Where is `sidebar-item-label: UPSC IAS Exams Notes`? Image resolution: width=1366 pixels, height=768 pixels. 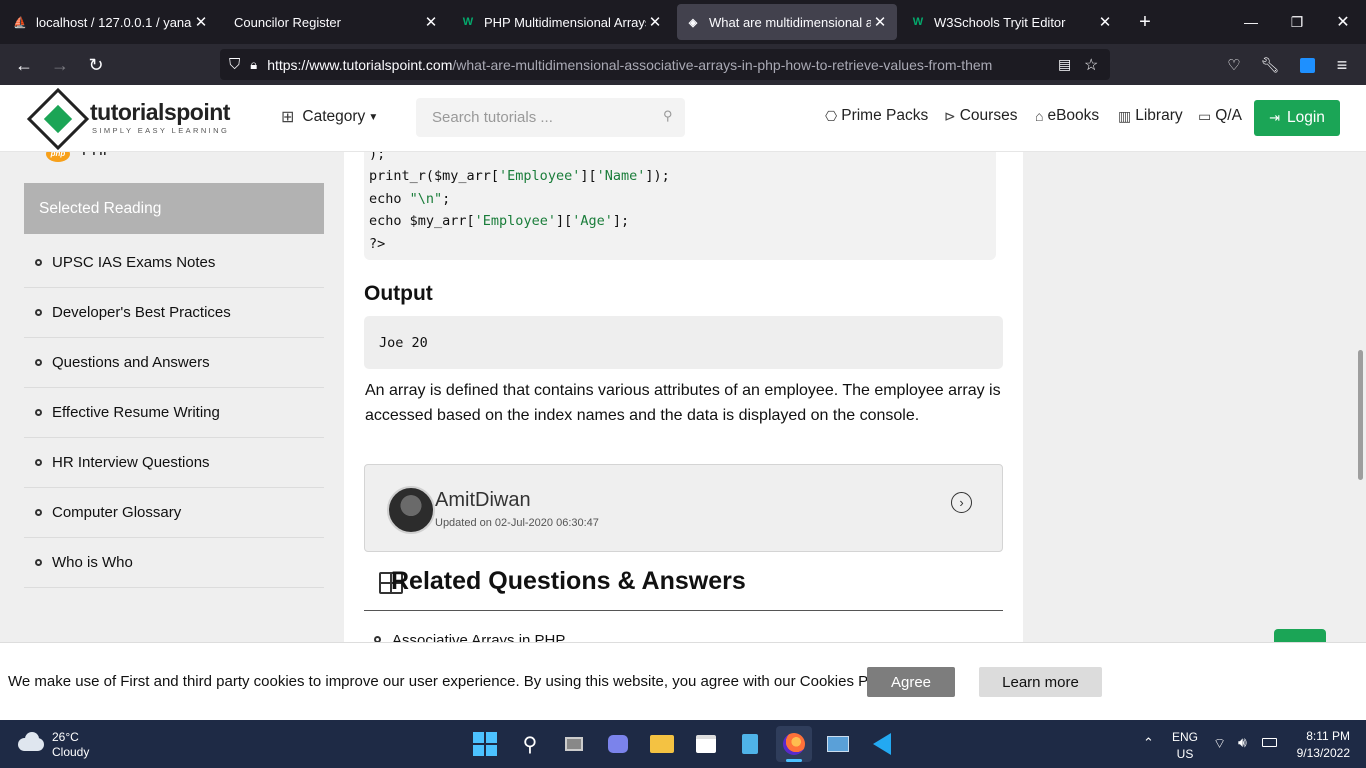 sidebar-item-label: UPSC IAS Exams Notes is located at coordinates (134, 262).